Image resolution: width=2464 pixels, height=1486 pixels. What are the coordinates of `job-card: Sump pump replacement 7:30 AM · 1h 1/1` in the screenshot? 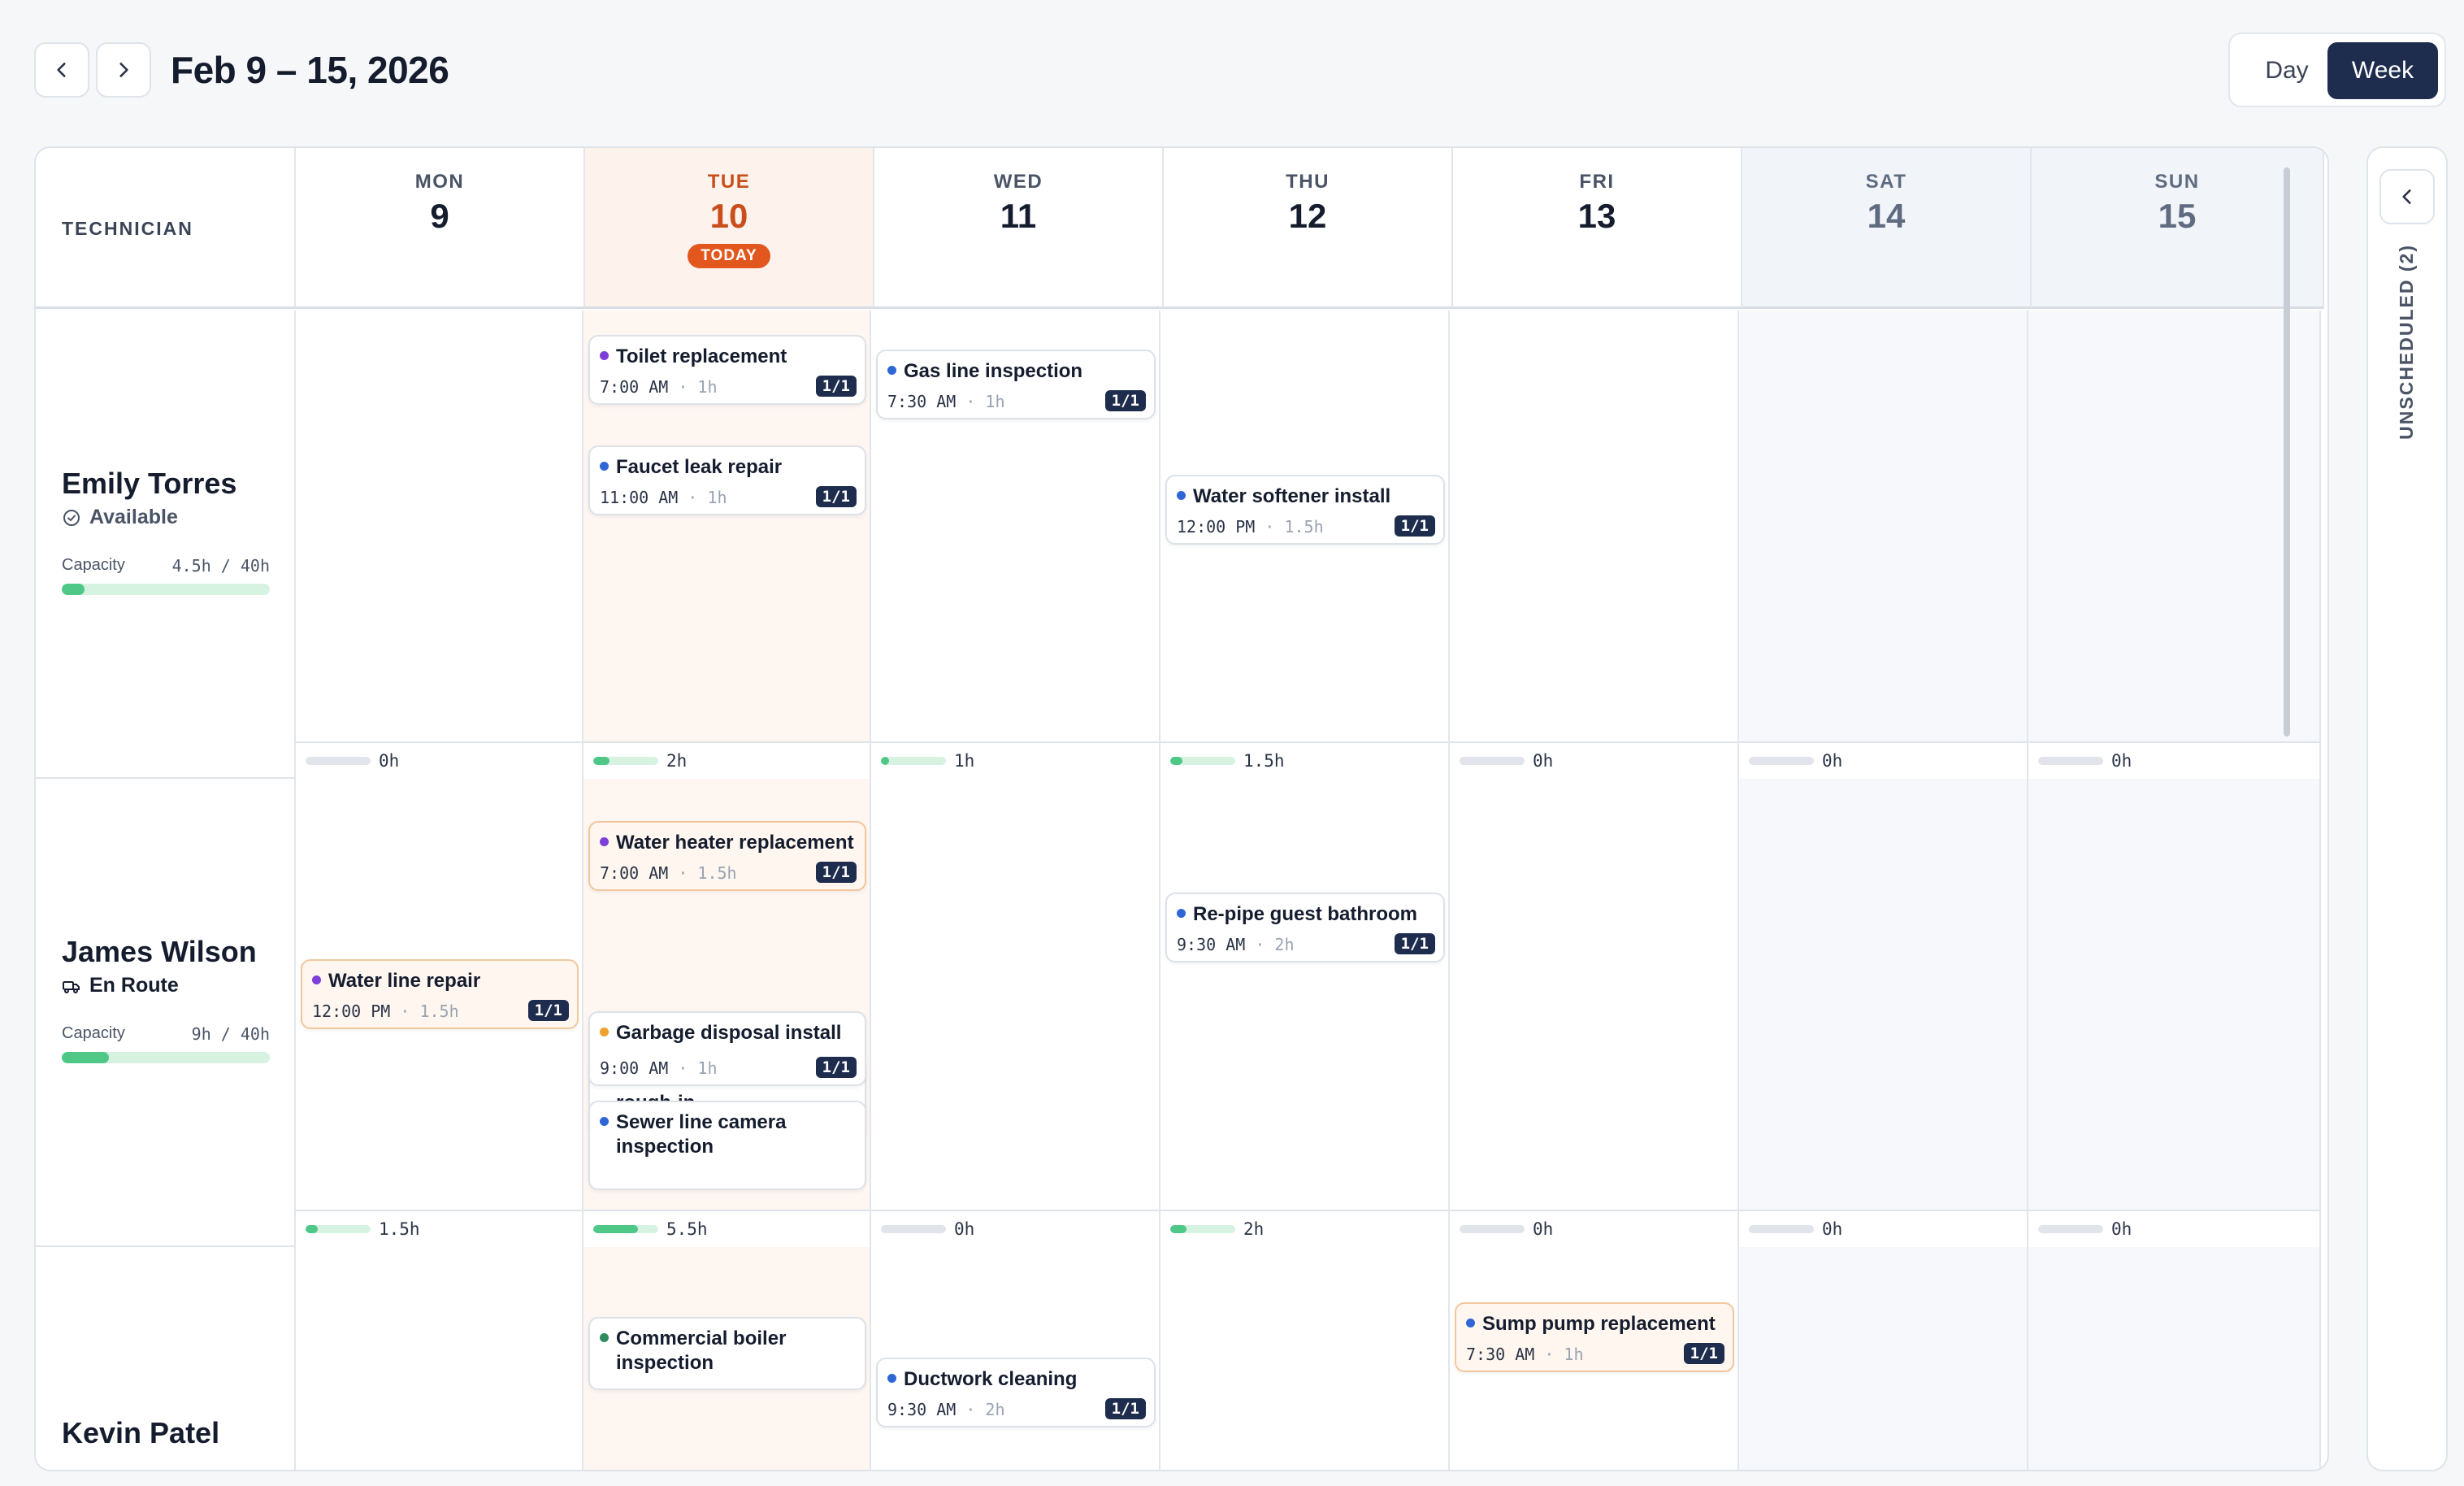 It's located at (1595, 1337).